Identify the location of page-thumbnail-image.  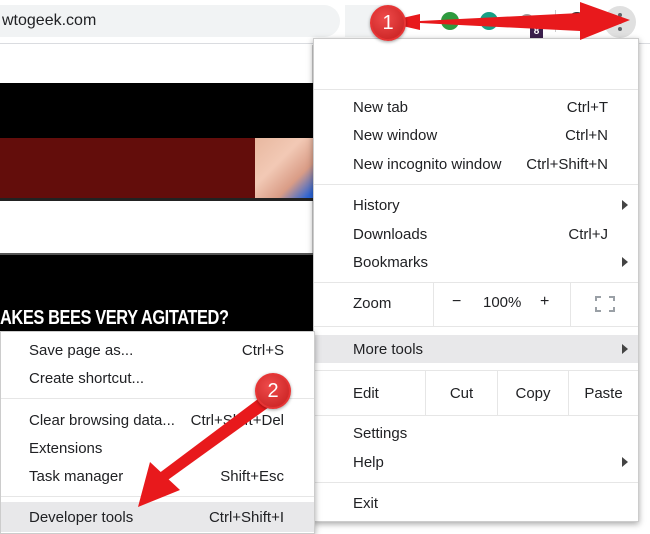
(284, 169).